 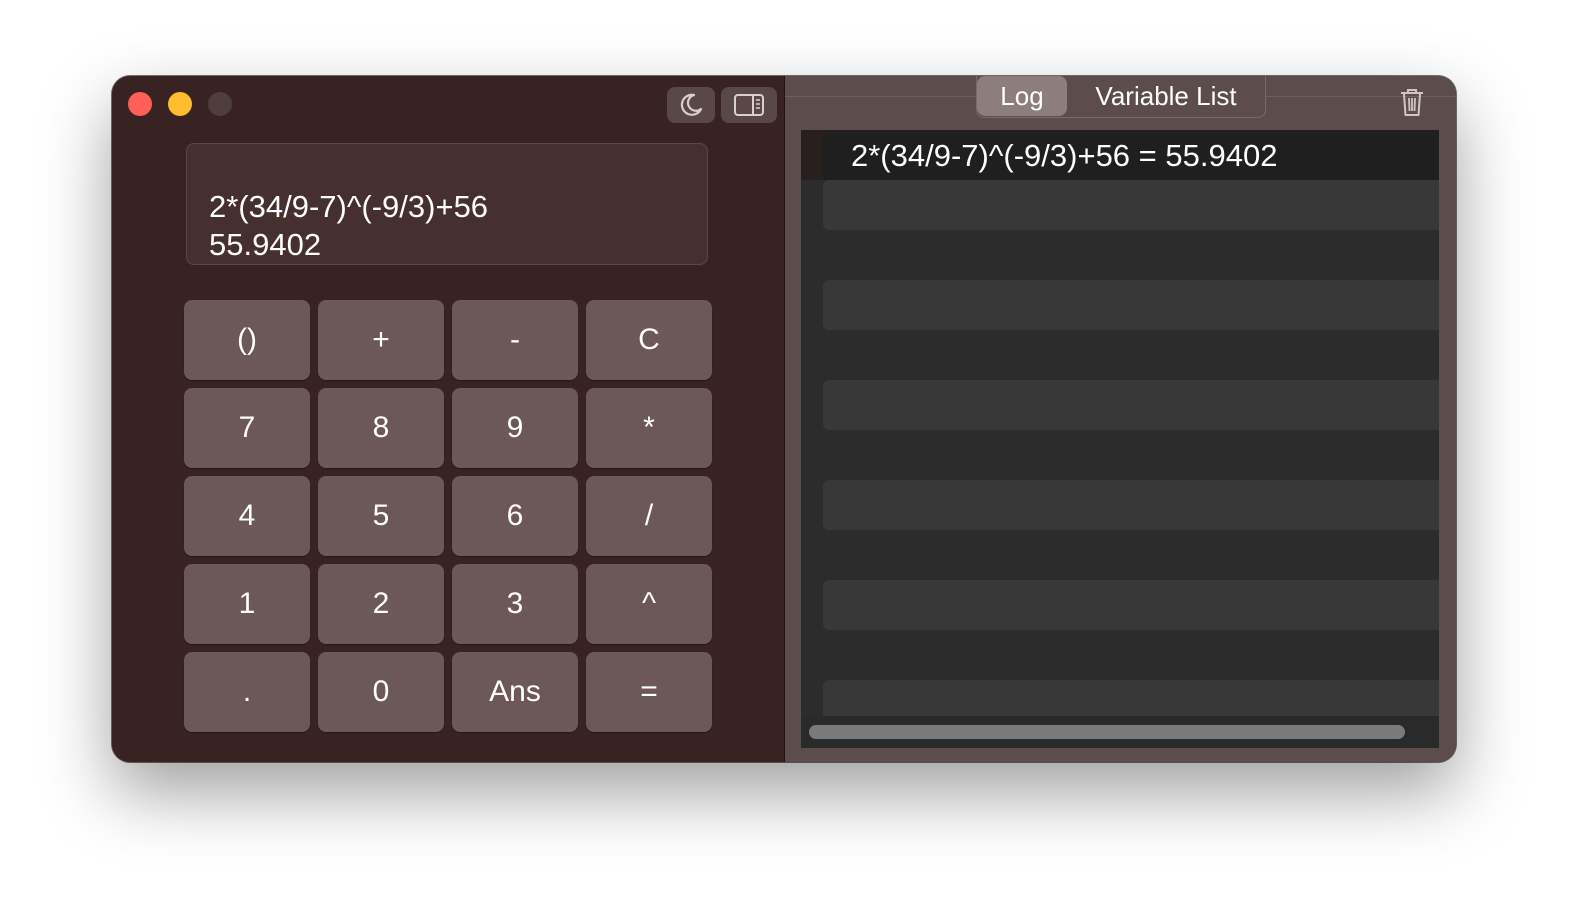 What do you see at coordinates (515, 340) in the screenshot?
I see `minus-key: -` at bounding box center [515, 340].